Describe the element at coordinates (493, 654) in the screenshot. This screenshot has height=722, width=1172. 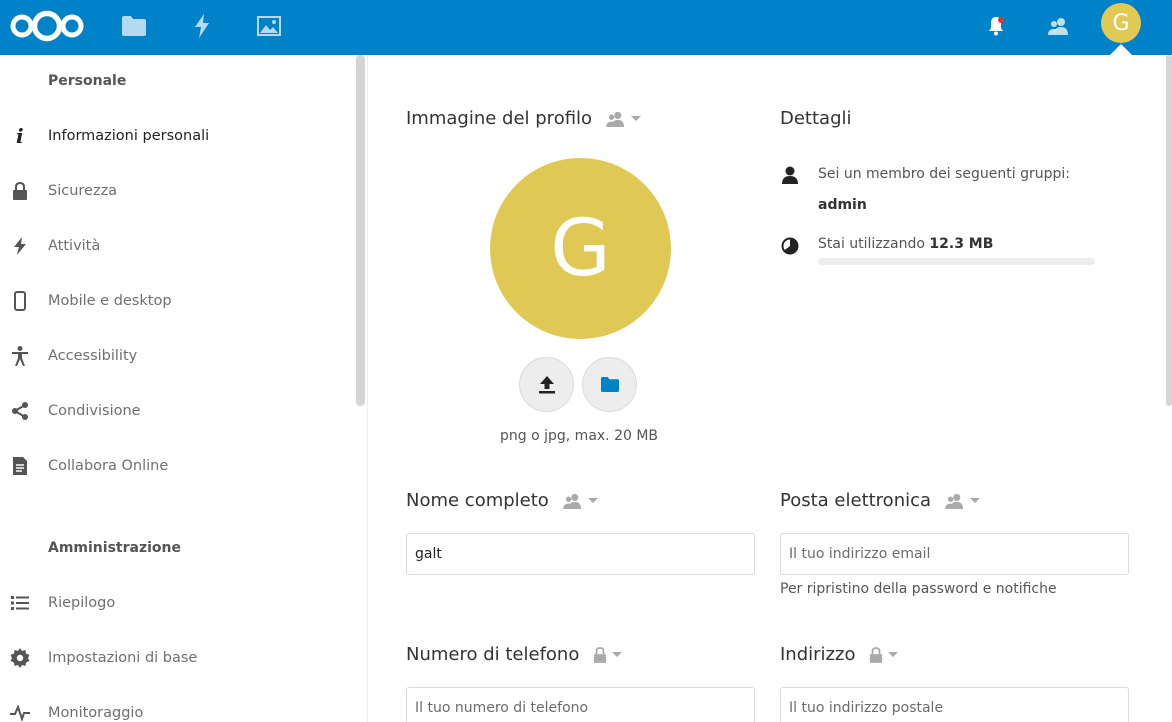
I see `section-title: Numero di telefono` at that location.